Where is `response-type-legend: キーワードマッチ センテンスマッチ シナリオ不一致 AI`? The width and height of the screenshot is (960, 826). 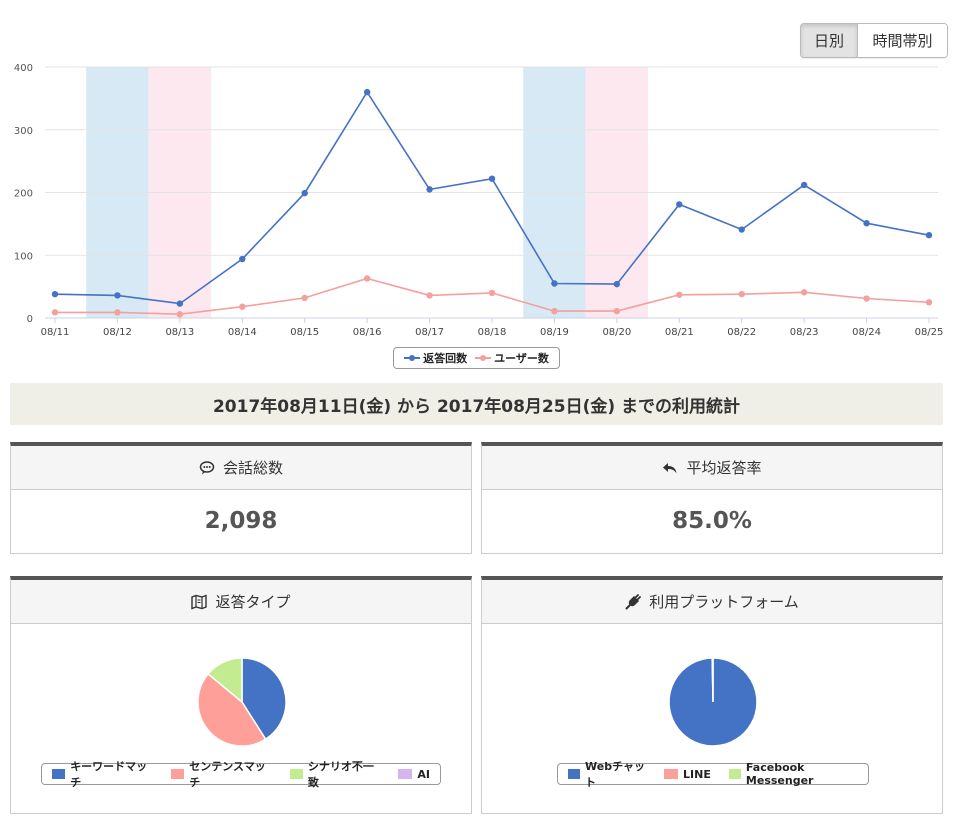
response-type-legend: キーワードマッチ センテンスマッチ シナリオ不一致 AI is located at coordinates (241, 774).